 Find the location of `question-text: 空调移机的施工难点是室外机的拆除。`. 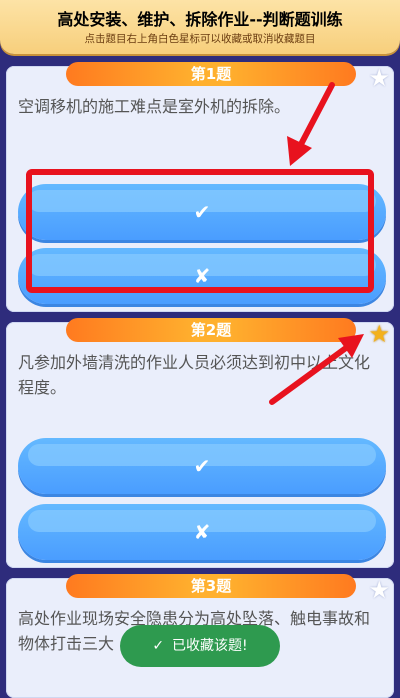

question-text: 空调移机的施工难点是室外机的拆除。 is located at coordinates (154, 106).